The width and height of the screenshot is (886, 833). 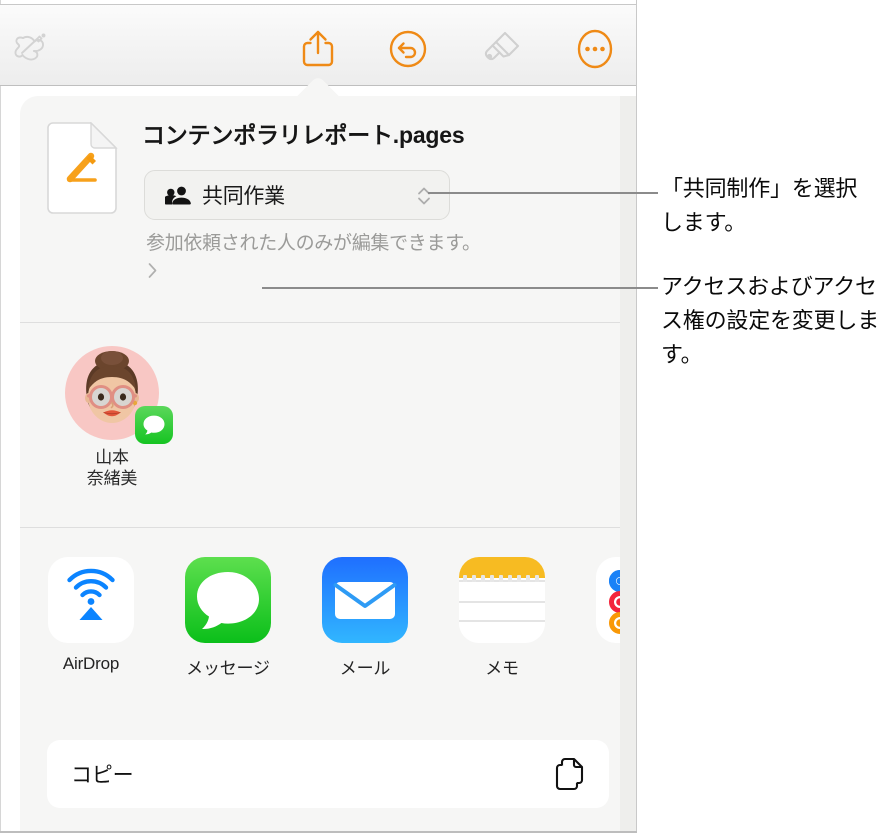 I want to click on people-icon, so click(x=176, y=195).